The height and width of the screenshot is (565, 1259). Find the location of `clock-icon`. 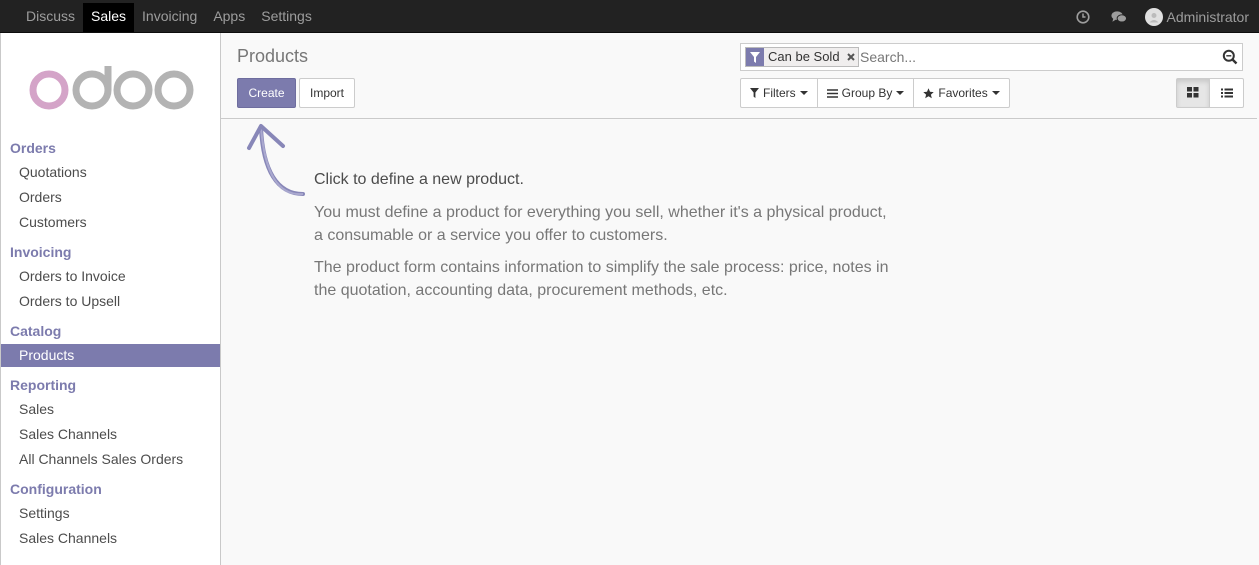

clock-icon is located at coordinates (1083, 17).